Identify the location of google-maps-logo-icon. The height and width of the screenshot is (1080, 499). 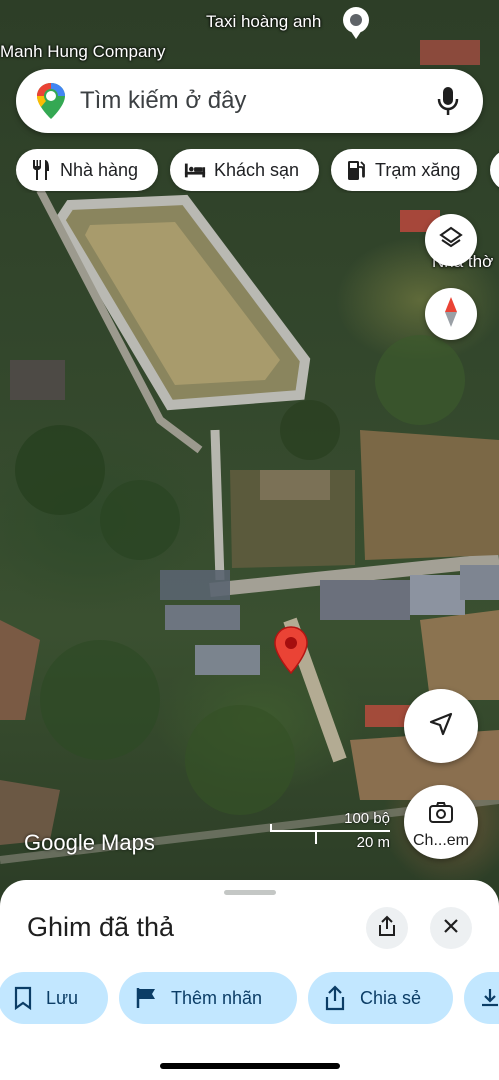
(51, 101).